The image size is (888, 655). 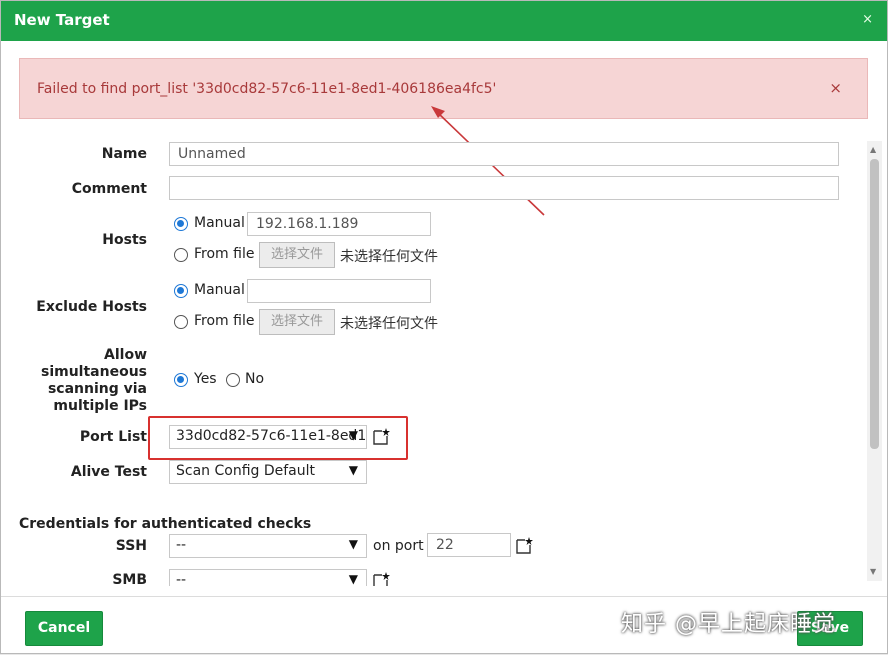 I want to click on simultaneous-yes-radio, so click(x=181, y=380).